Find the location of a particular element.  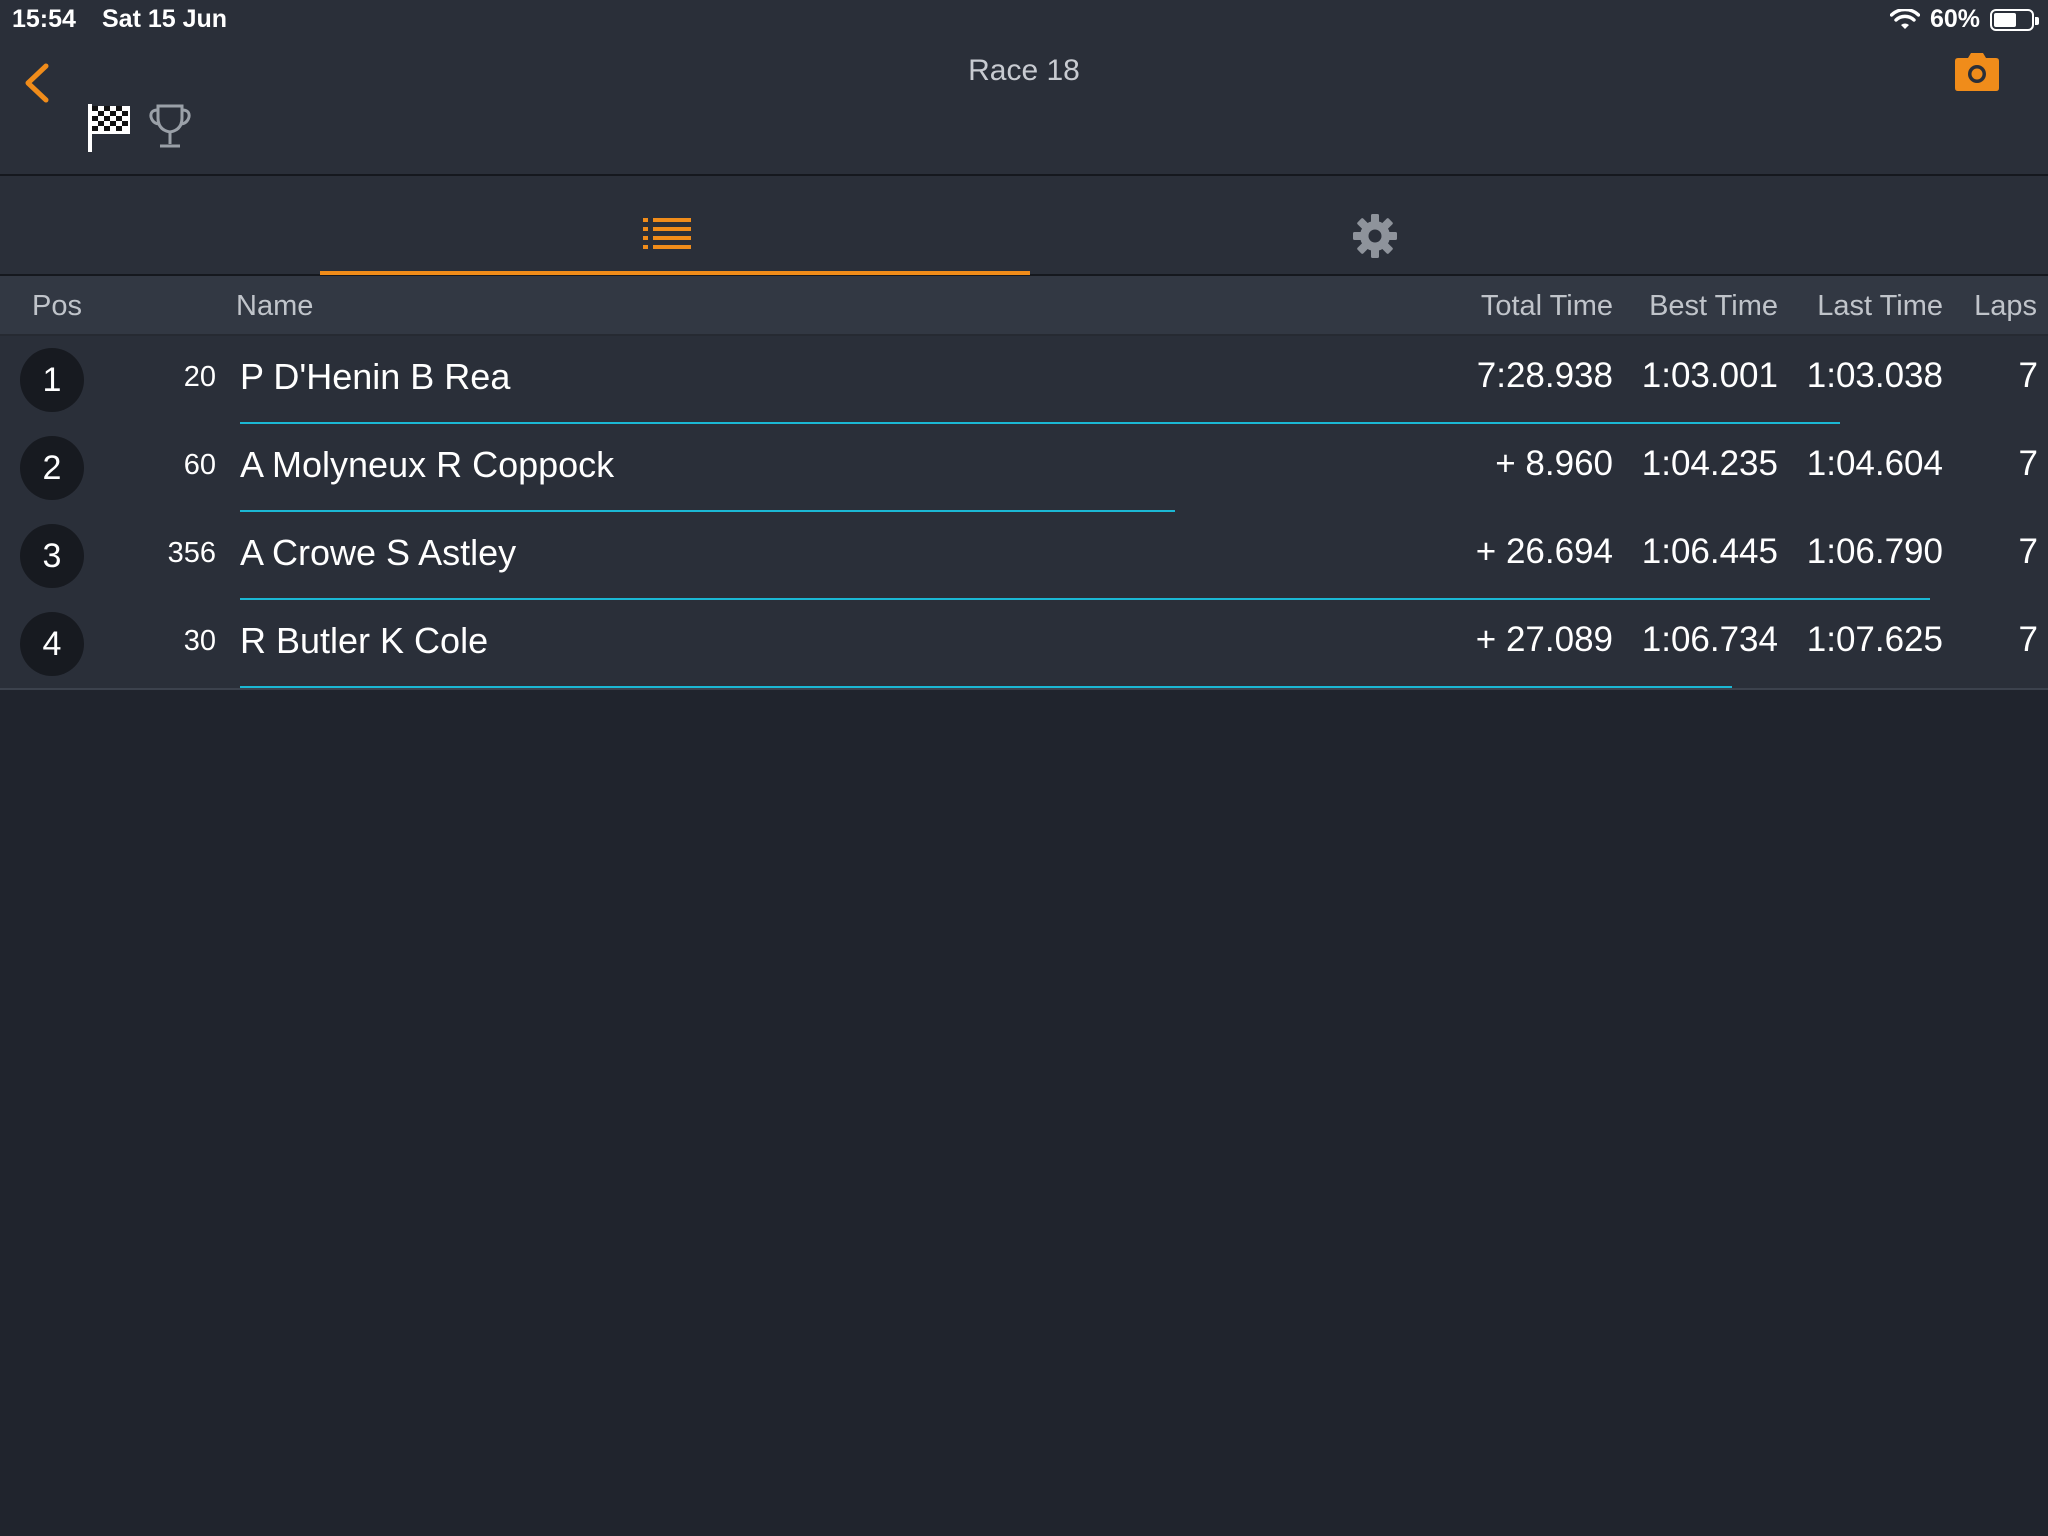

status-time: 15:54 is located at coordinates (44, 19).